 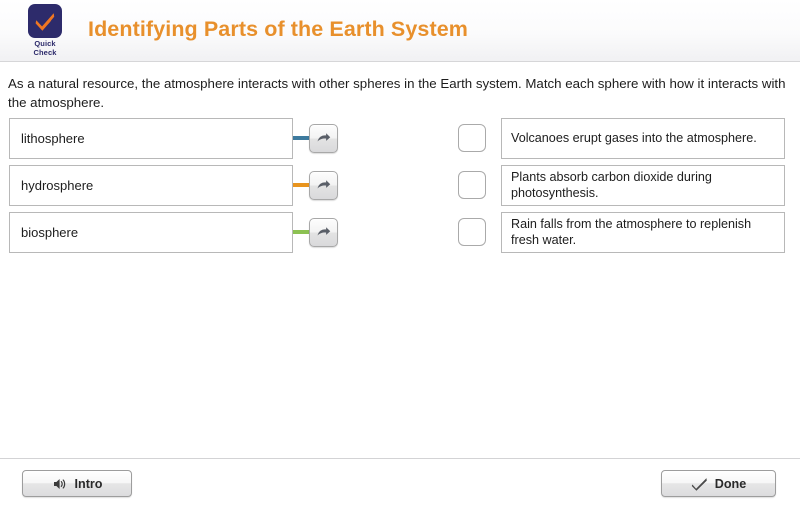 I want to click on logo-caption-line1: Quick, so click(x=45, y=43).